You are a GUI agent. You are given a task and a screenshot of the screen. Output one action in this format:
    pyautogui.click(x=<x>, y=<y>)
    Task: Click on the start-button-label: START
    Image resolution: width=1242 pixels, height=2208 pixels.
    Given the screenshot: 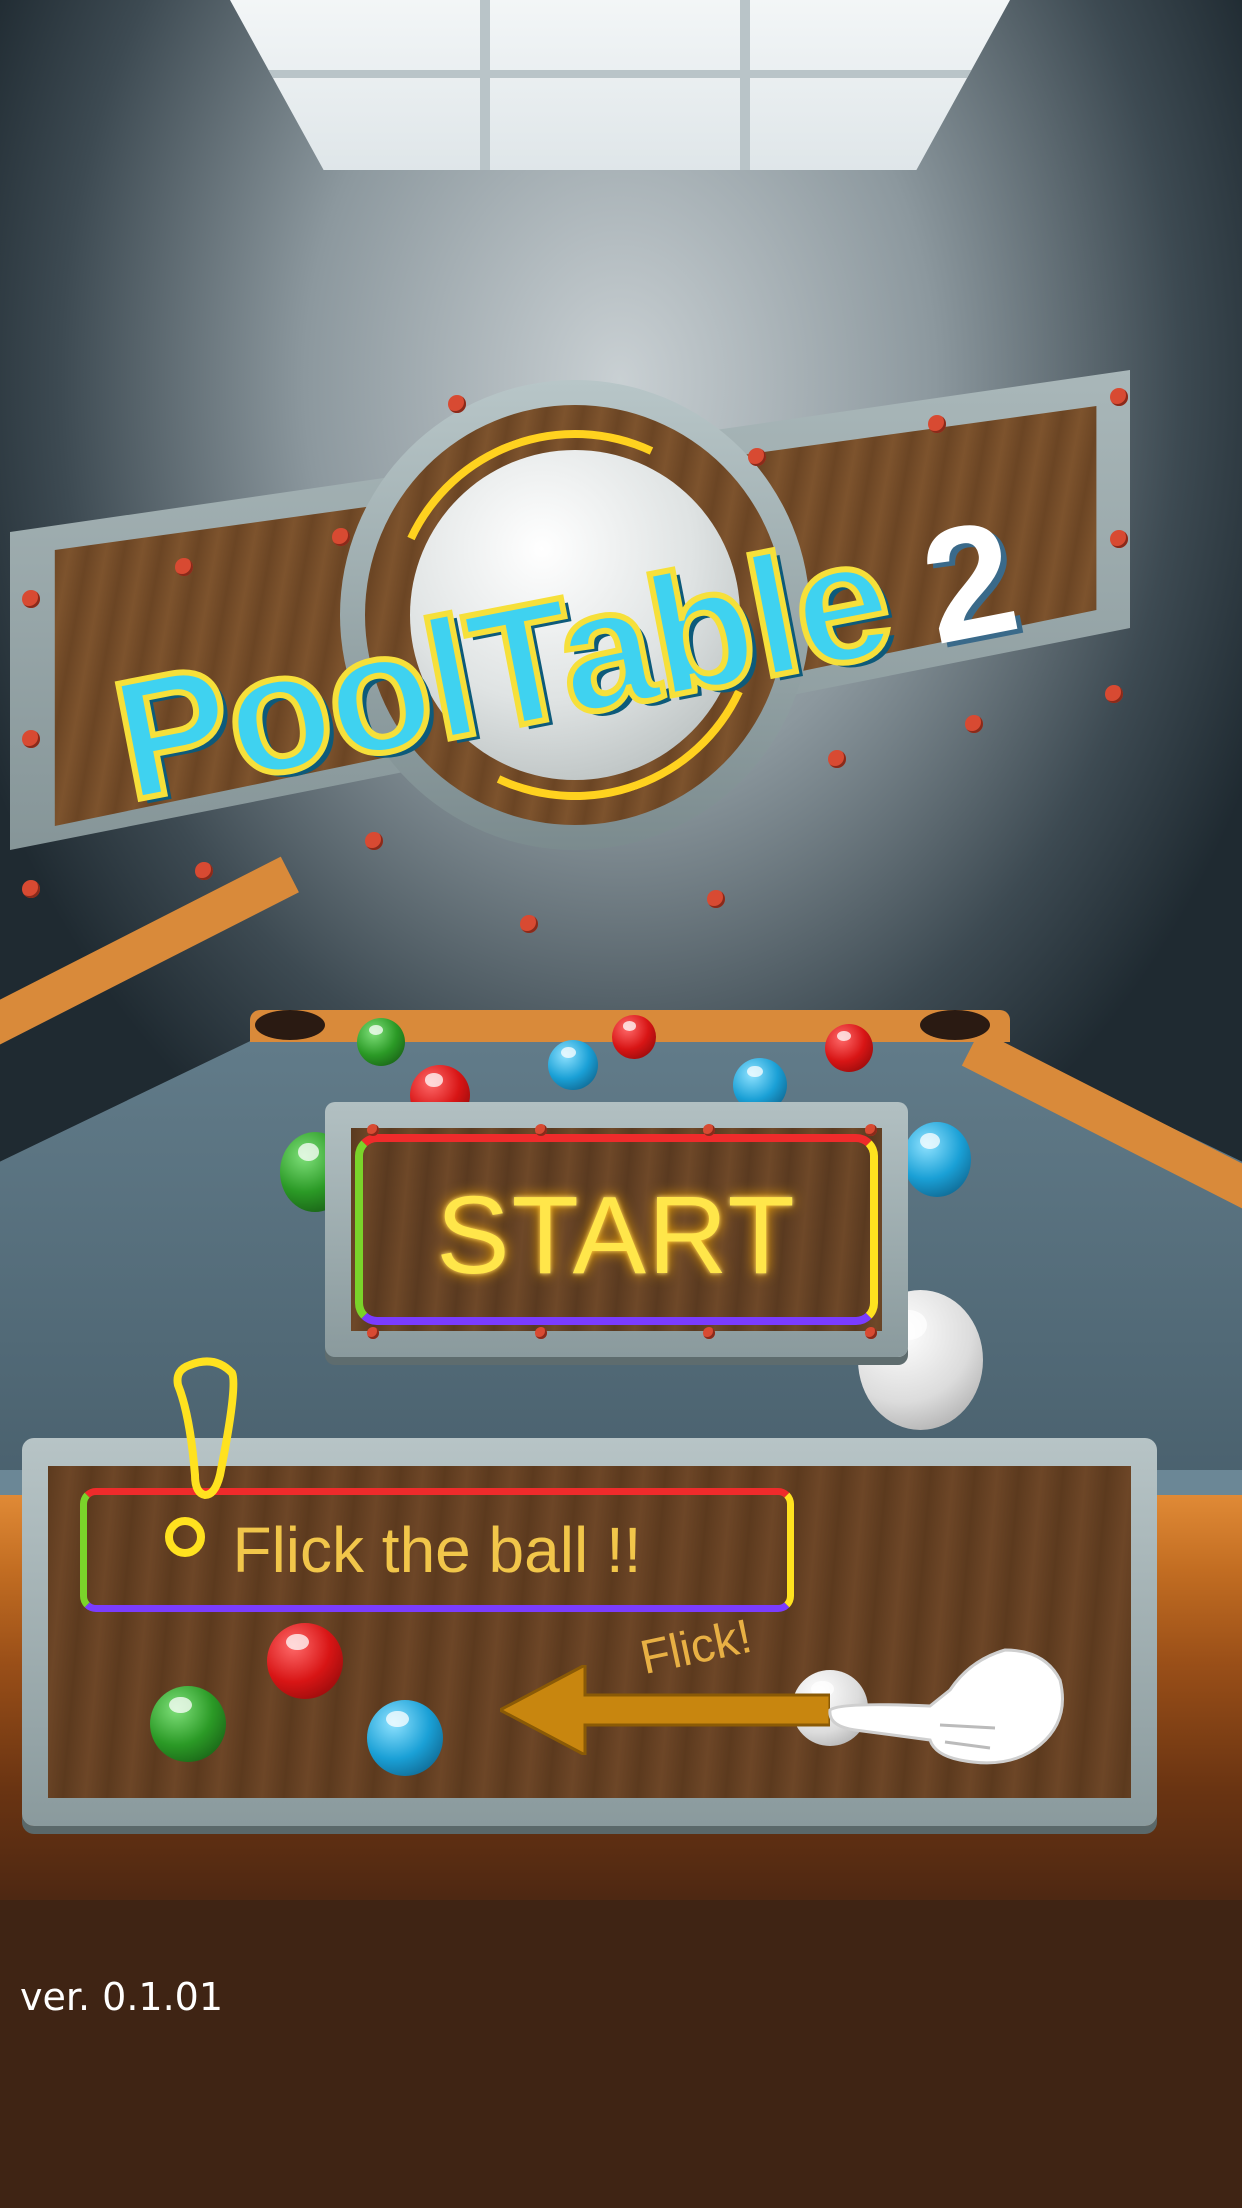 What is the action you would take?
    pyautogui.click(x=616, y=1235)
    